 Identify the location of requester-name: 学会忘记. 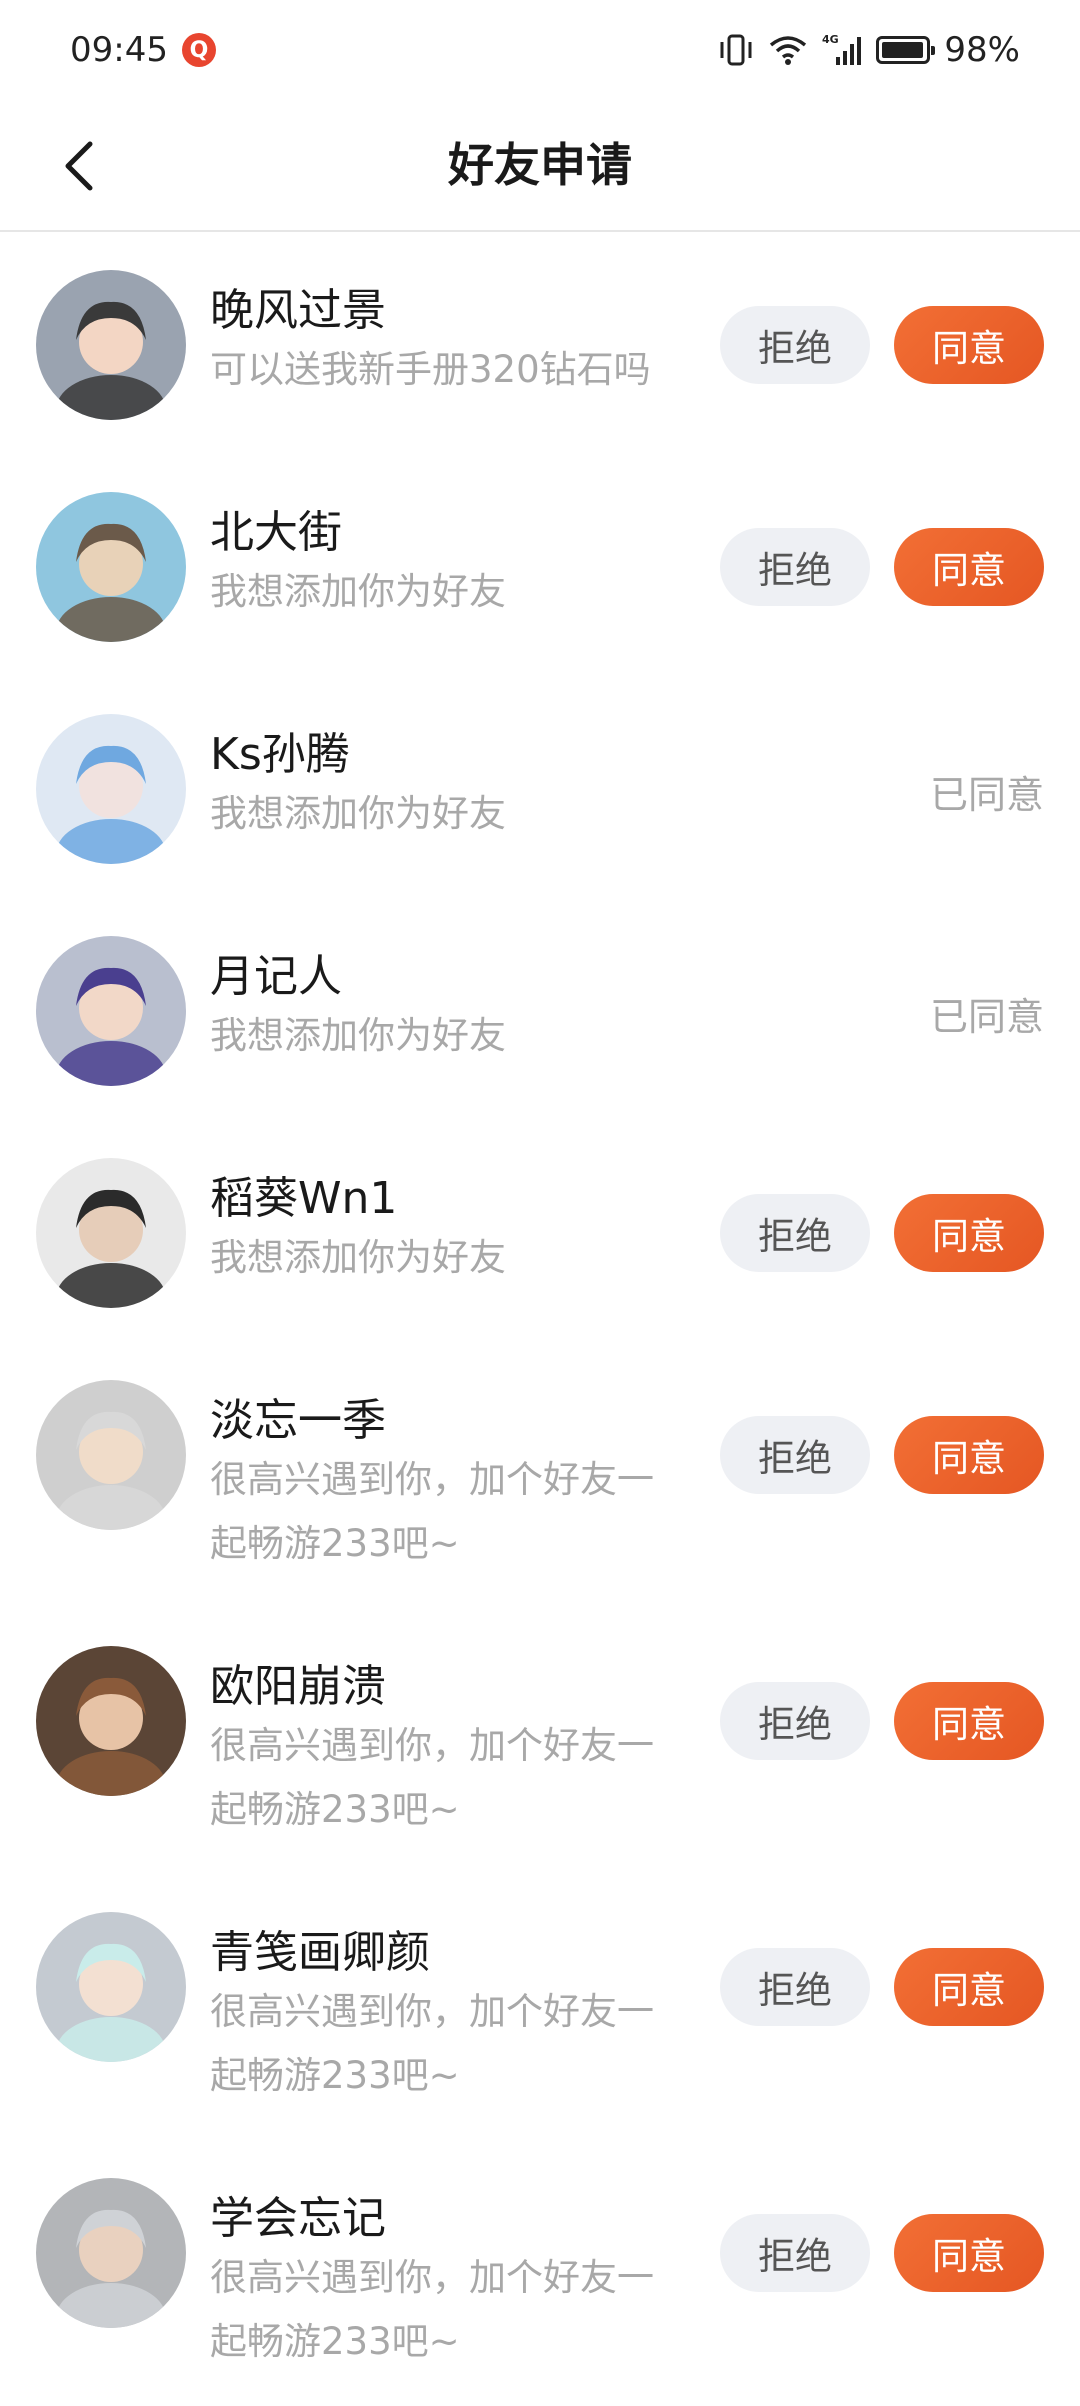
(298, 2218).